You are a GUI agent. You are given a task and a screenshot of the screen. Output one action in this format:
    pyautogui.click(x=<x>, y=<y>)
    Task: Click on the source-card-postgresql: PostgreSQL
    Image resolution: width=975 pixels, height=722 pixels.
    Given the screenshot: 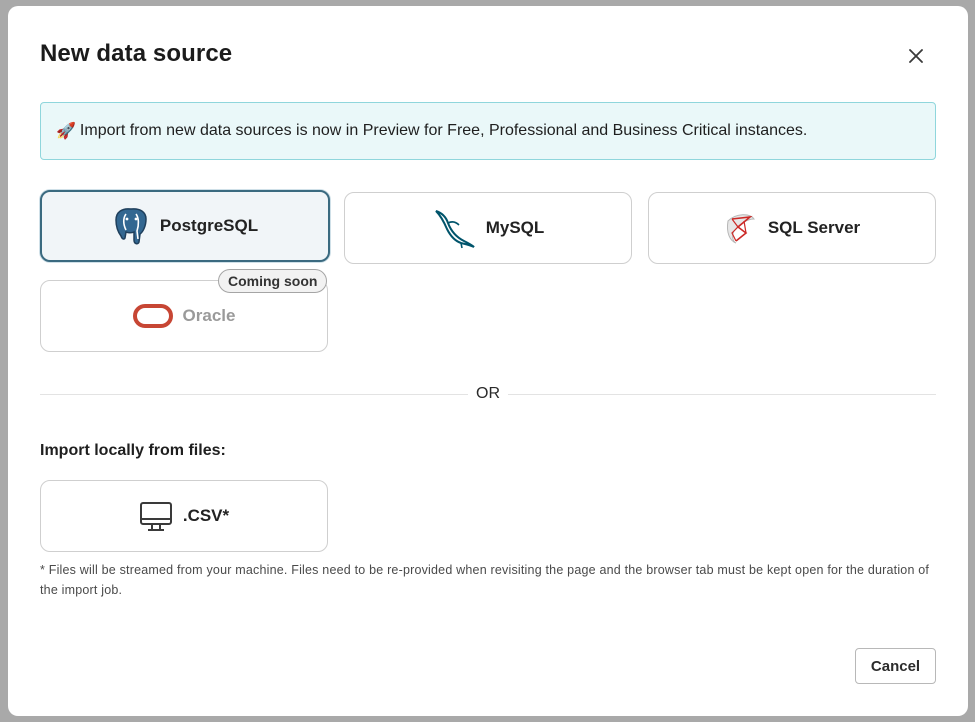 What is the action you would take?
    pyautogui.click(x=185, y=226)
    